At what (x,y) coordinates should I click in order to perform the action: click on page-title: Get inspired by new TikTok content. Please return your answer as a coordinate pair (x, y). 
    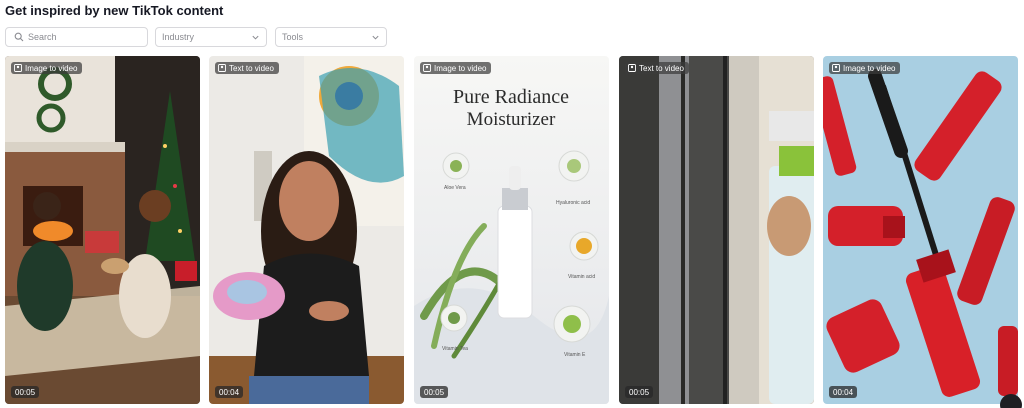
    Looking at the image, I should click on (114, 10).